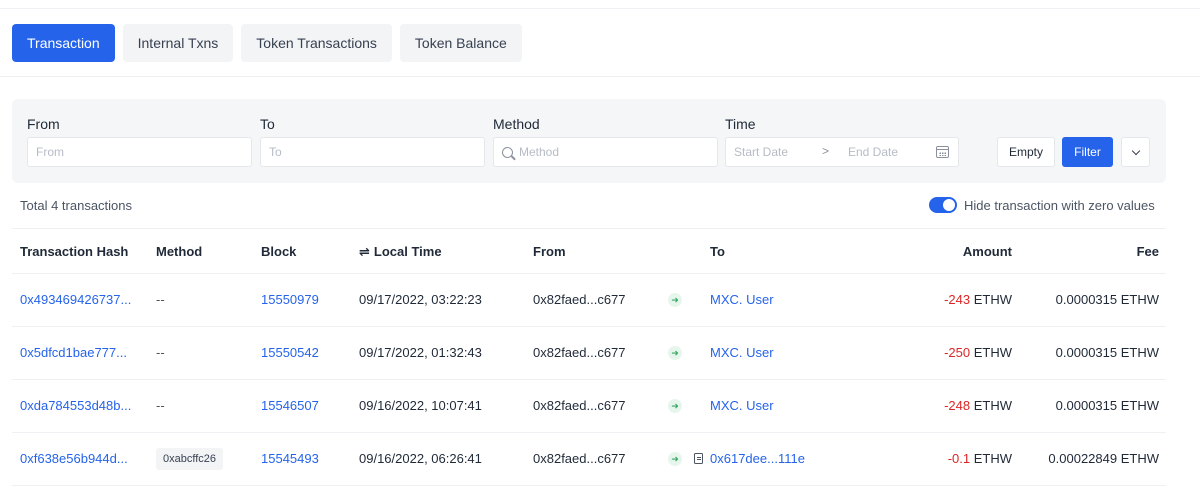 The height and width of the screenshot is (498, 1200). Describe the element at coordinates (420, 458) in the screenshot. I see `local-time: 09/16/2022, 06:26:41` at that location.